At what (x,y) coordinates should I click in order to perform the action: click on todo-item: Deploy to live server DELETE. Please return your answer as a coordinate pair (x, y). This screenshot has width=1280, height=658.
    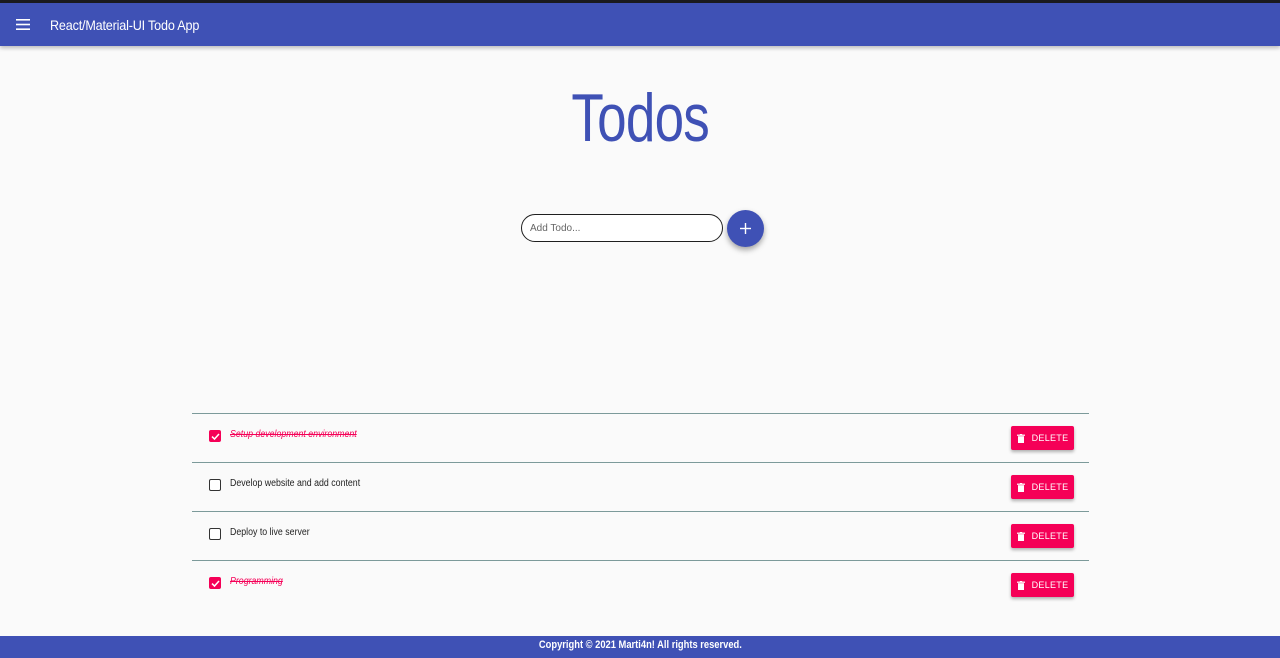
    Looking at the image, I should click on (640, 535).